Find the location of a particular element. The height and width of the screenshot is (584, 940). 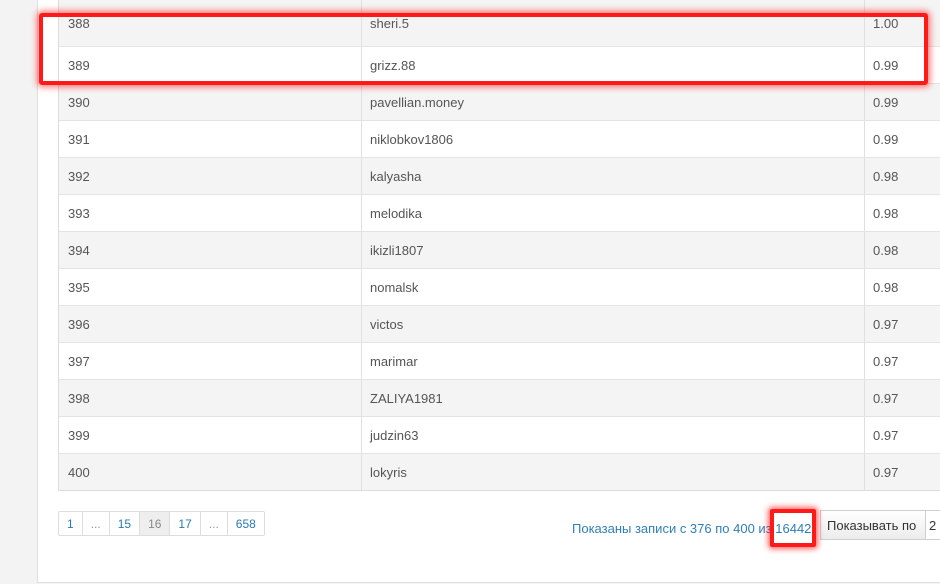

row-number: 394 is located at coordinates (210, 250).